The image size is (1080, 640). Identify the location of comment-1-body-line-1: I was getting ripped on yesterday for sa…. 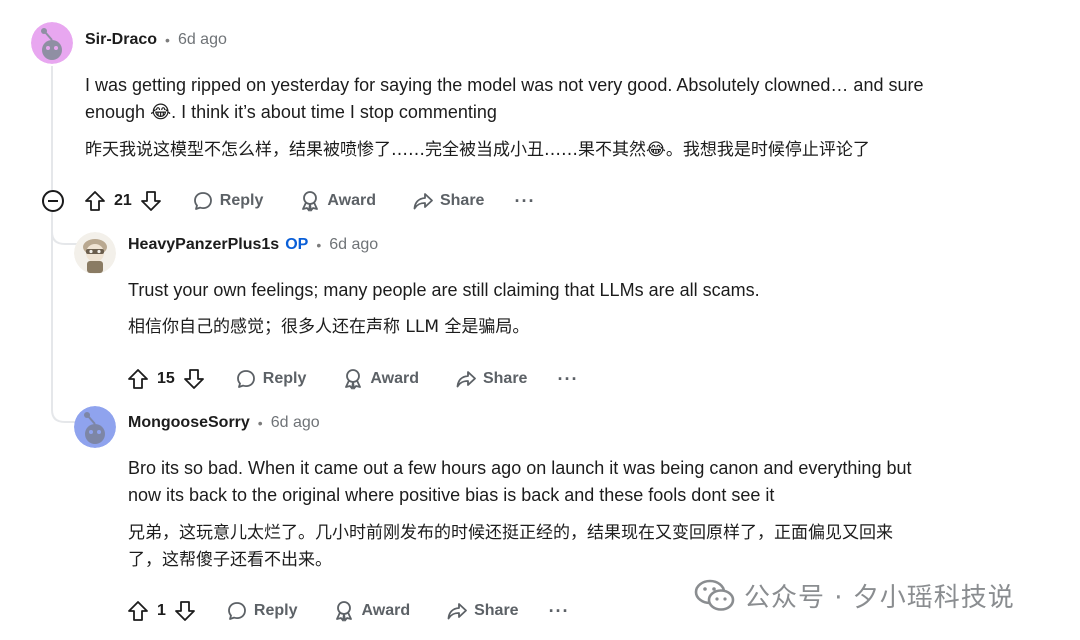
(504, 85).